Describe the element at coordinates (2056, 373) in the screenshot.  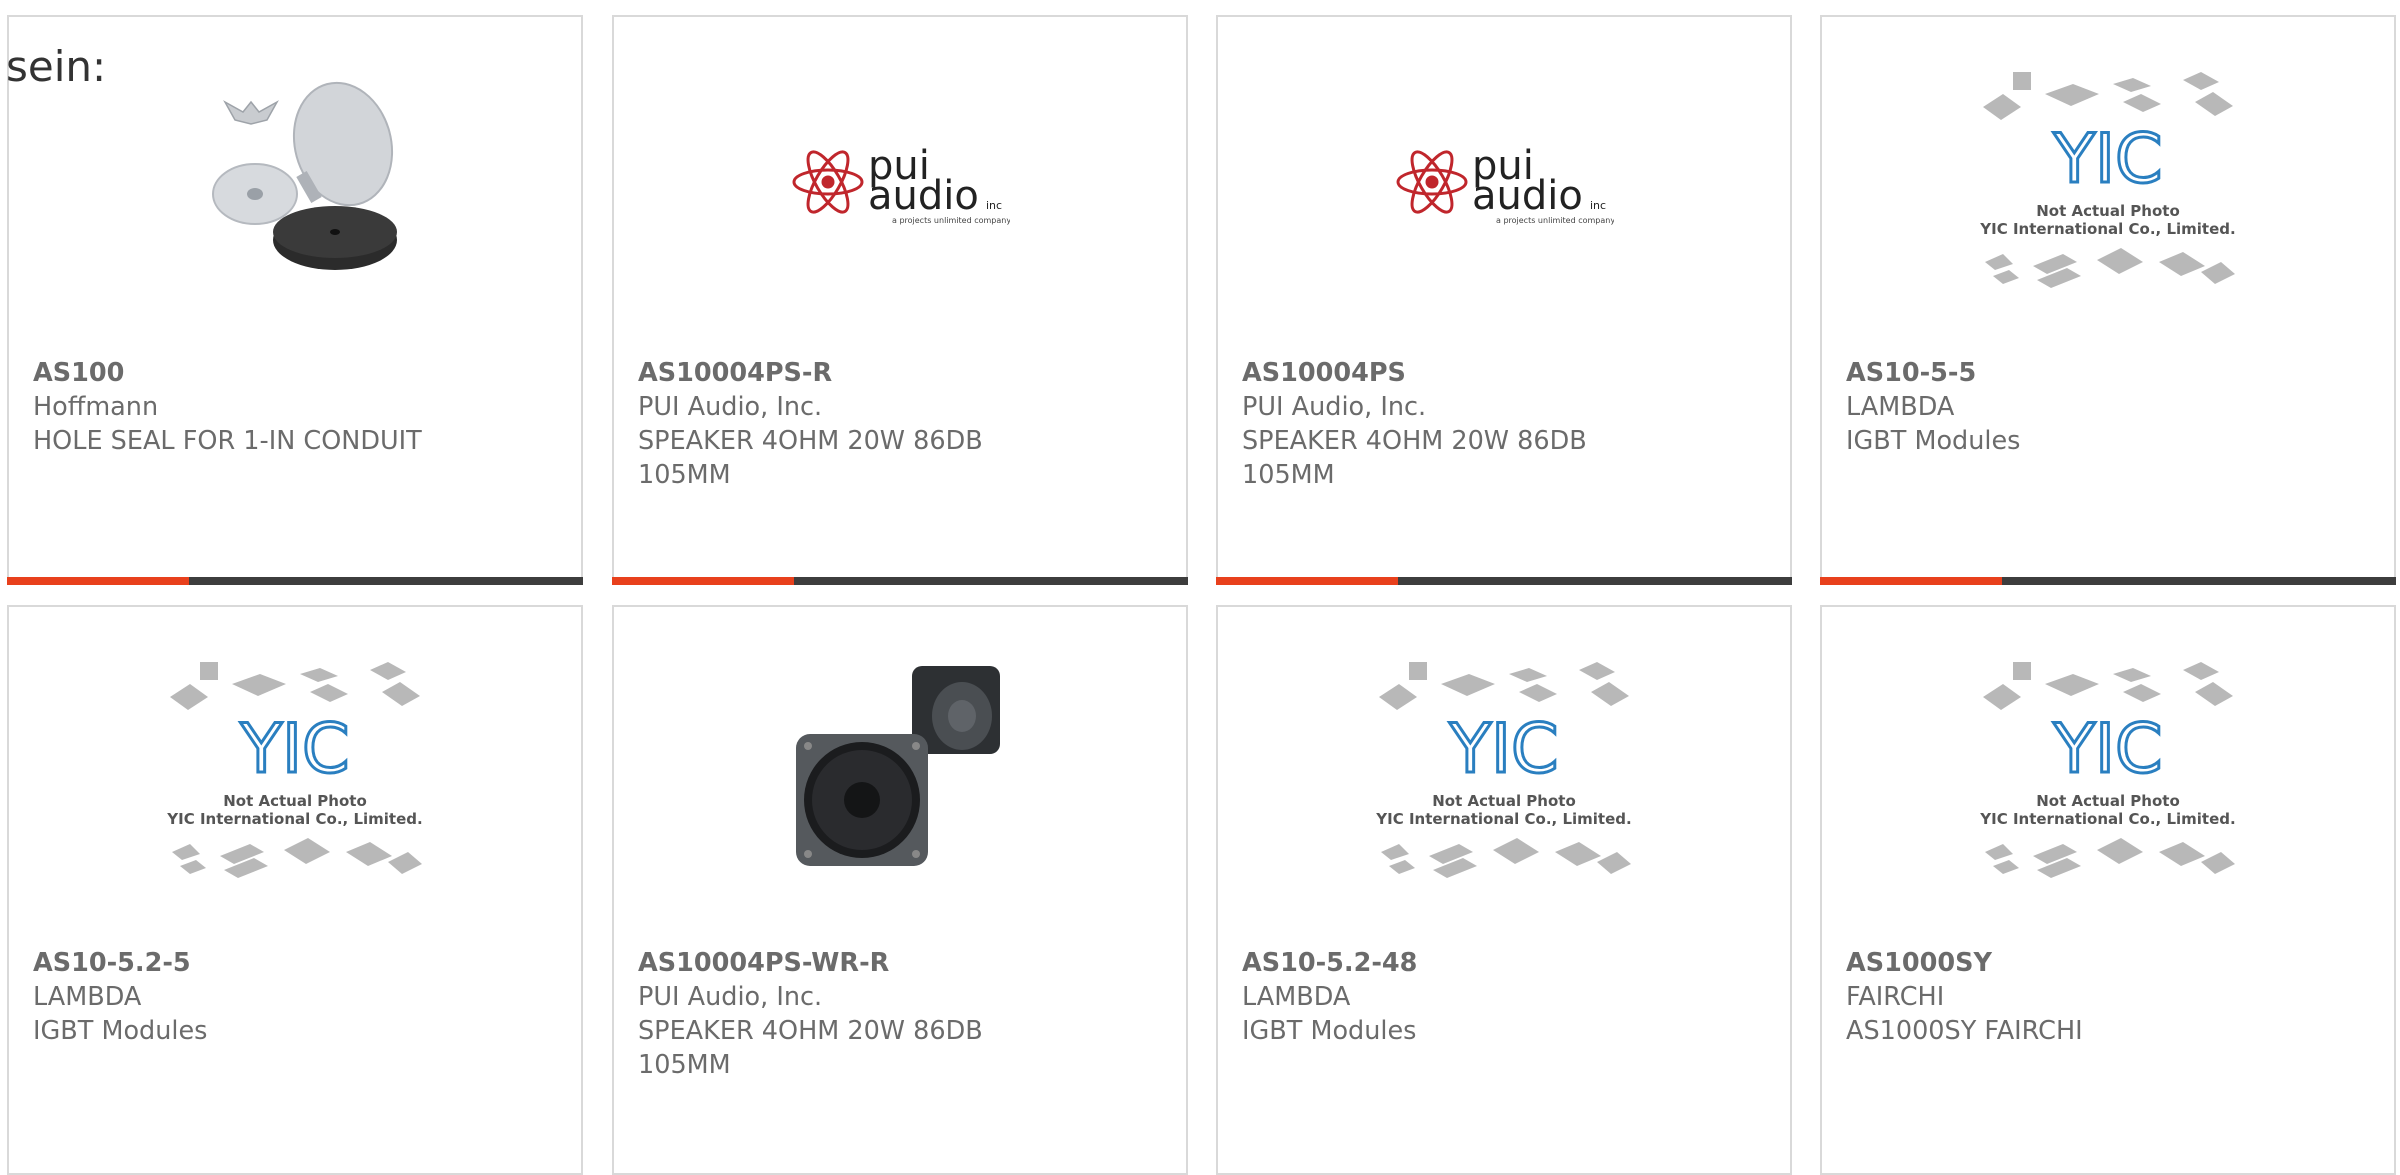
I see `part-number: AS10-5-5` at that location.